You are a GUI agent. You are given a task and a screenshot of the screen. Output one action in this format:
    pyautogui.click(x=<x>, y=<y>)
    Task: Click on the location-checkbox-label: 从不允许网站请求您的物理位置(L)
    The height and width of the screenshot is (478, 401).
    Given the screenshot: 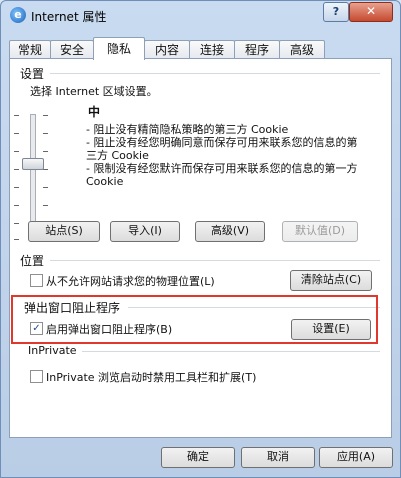 What is the action you would take?
    pyautogui.click(x=130, y=281)
    